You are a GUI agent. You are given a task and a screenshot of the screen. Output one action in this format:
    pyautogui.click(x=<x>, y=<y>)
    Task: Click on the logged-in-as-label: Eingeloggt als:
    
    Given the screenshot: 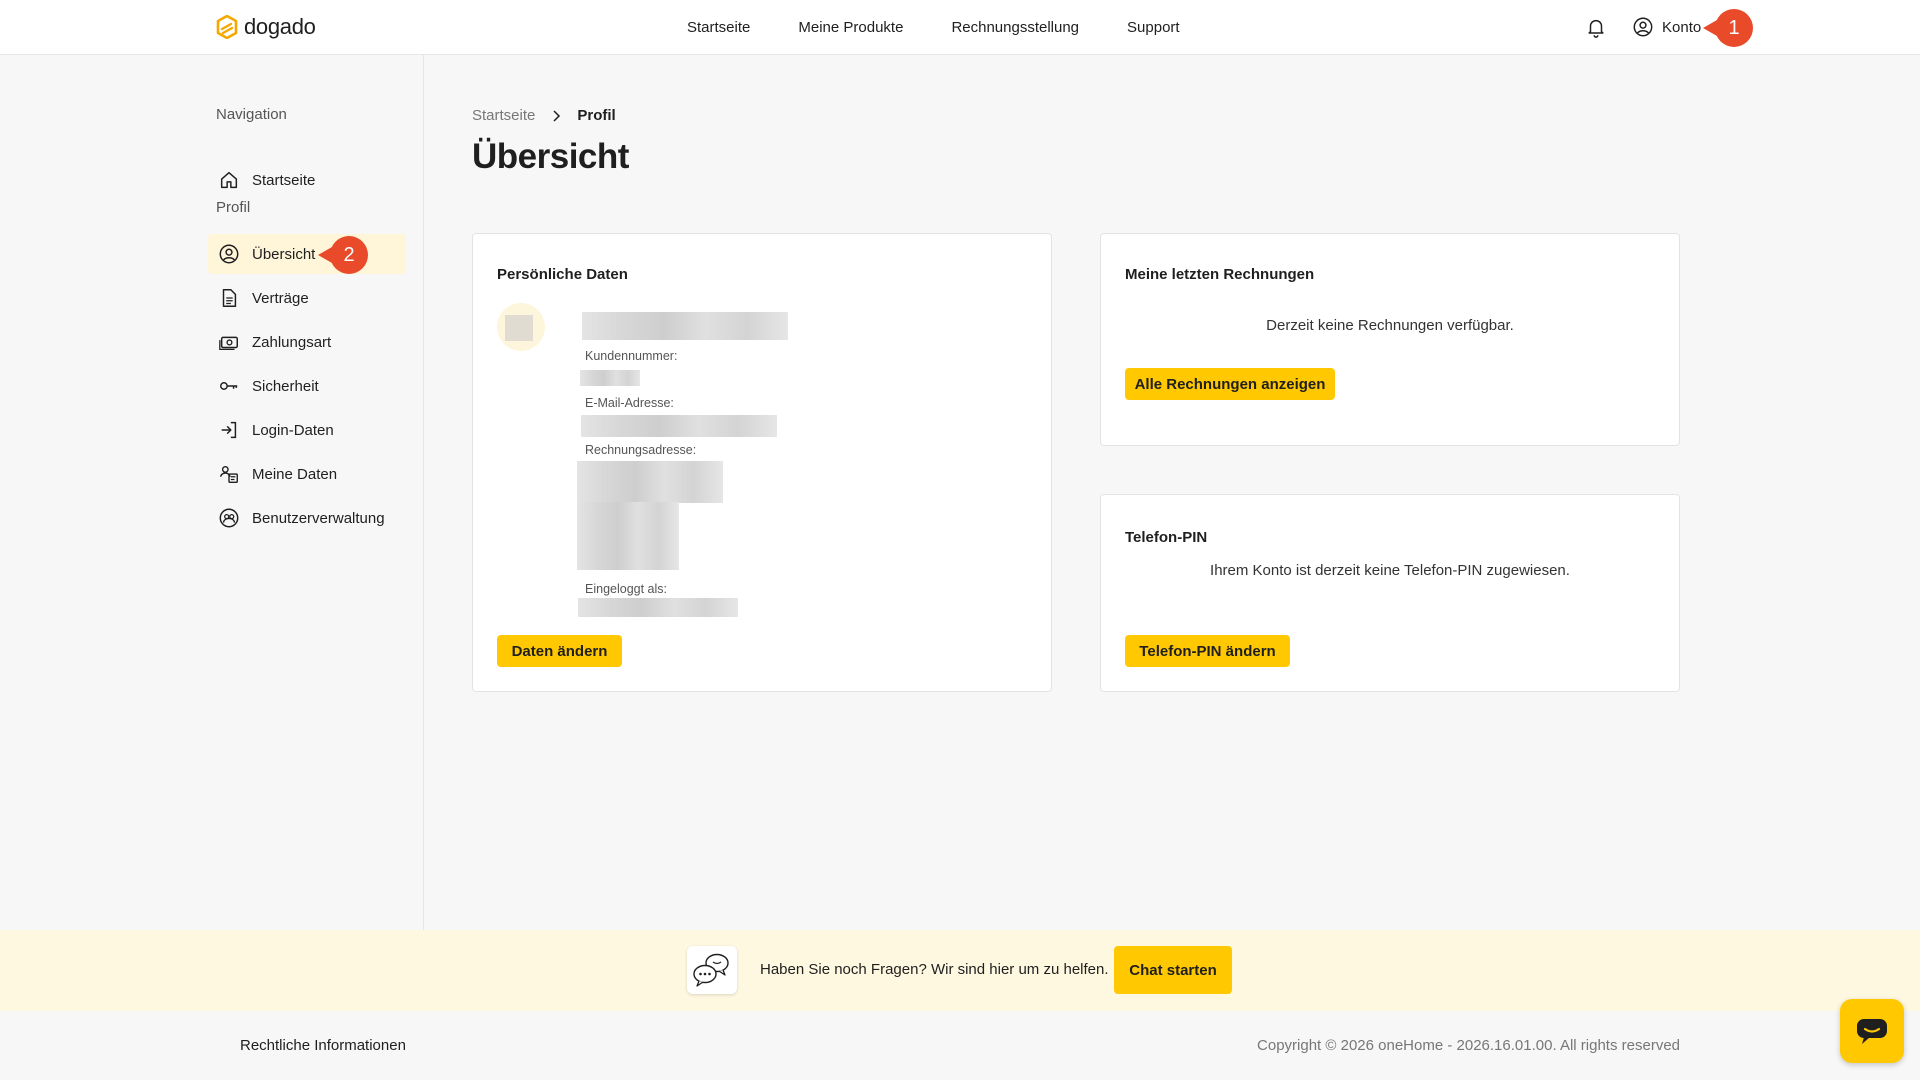 What is the action you would take?
    pyautogui.click(x=626, y=589)
    